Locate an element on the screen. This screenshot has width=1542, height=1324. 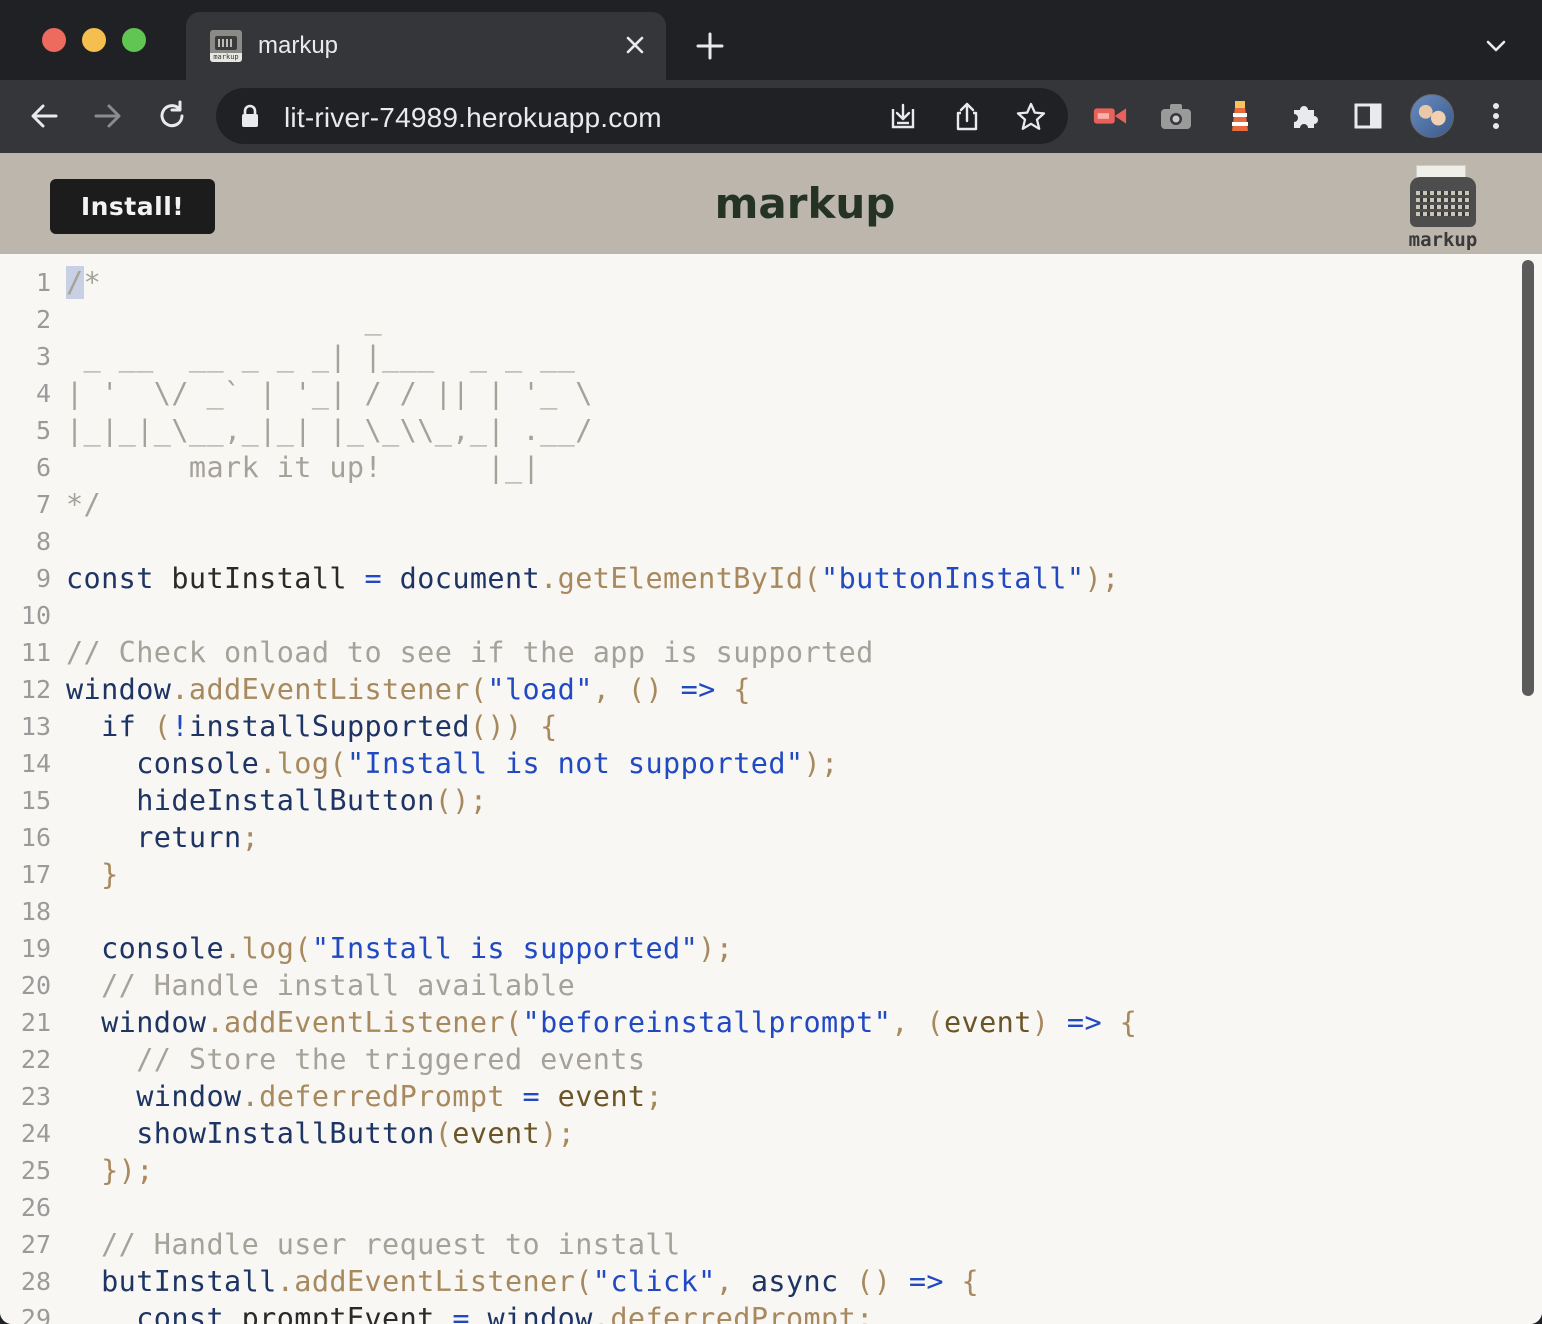
code-line: if (!installSupported()) { is located at coordinates (329, 726).